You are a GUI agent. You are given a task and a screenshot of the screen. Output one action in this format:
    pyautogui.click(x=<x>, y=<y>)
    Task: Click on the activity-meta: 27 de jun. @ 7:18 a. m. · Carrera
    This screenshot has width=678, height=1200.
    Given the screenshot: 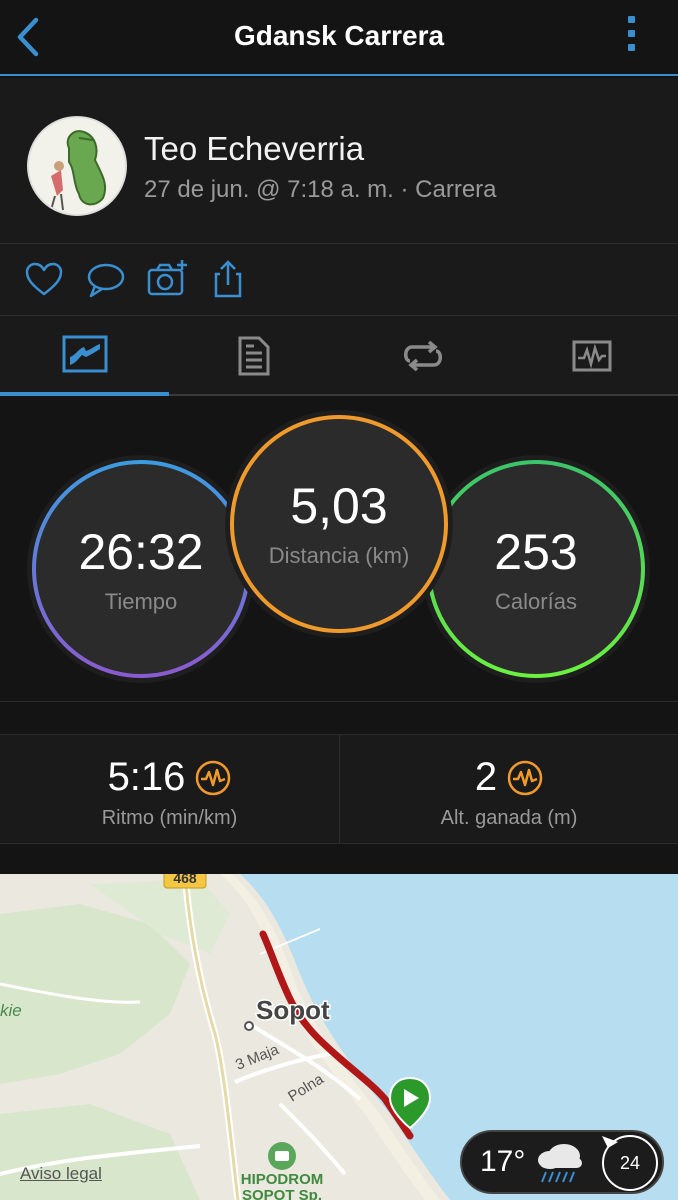 What is the action you would take?
    pyautogui.click(x=320, y=189)
    